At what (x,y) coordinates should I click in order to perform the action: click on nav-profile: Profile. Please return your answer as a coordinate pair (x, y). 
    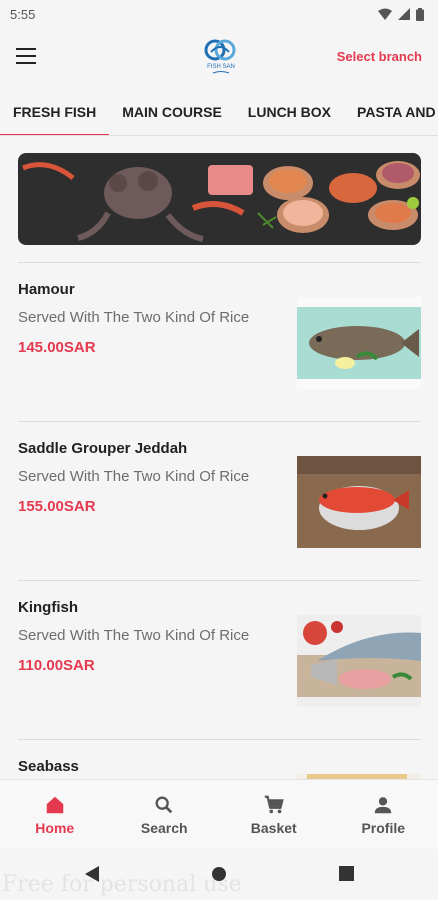
    Looking at the image, I should click on (383, 814).